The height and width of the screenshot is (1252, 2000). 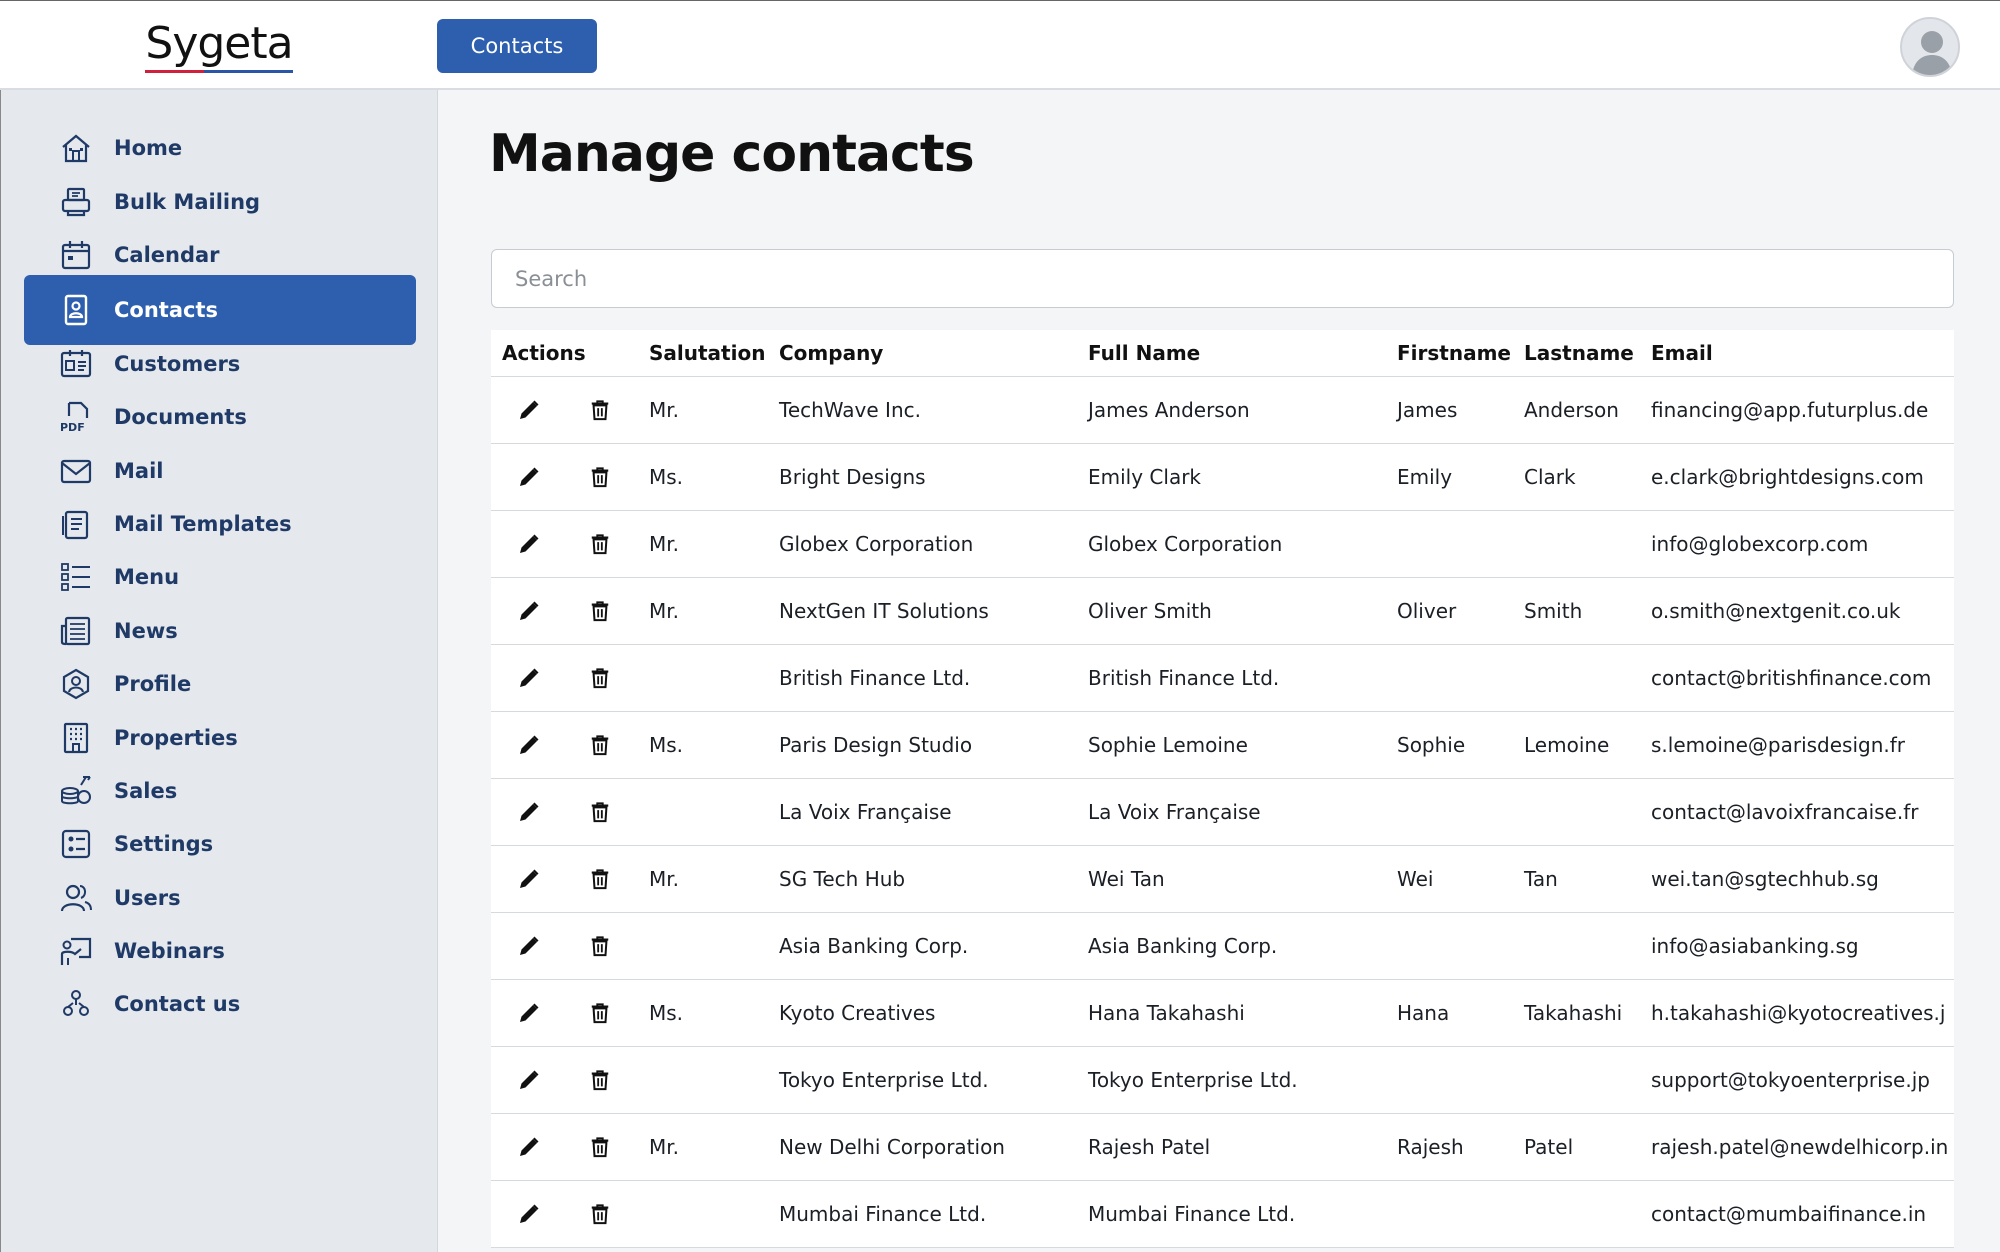 What do you see at coordinates (564, 353) in the screenshot?
I see `column-header-actions: Actions` at bounding box center [564, 353].